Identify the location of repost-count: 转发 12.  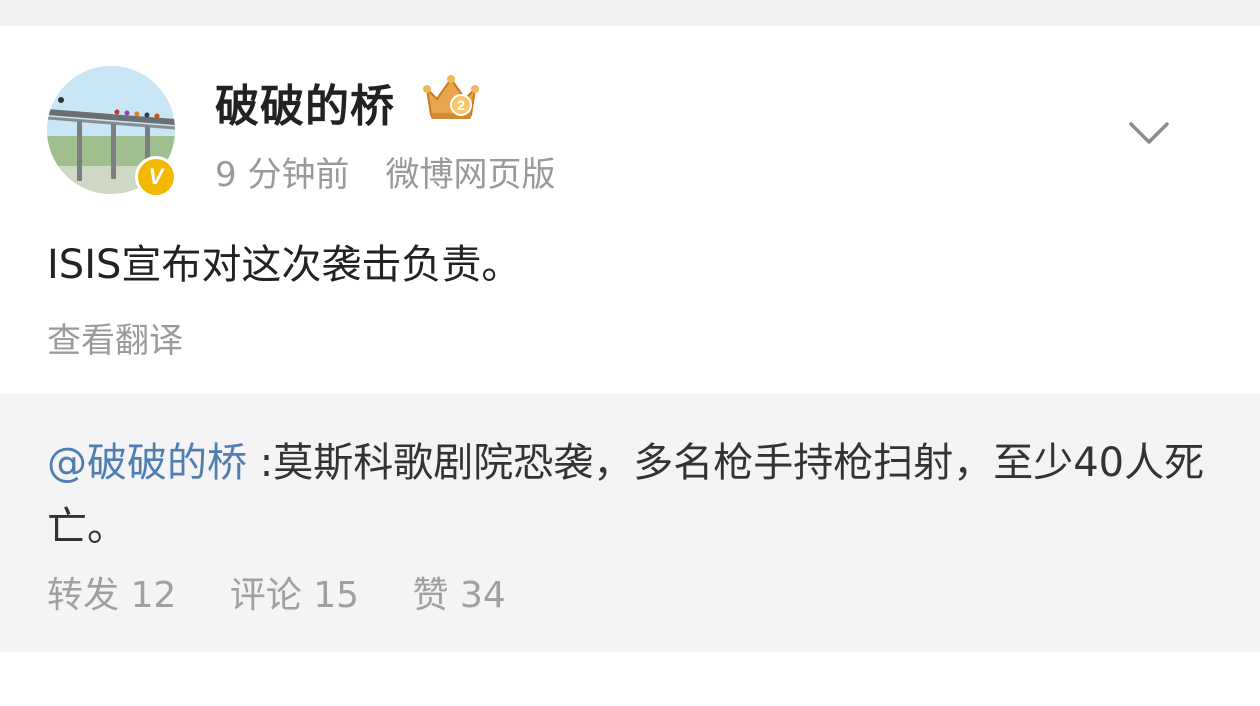
(111, 595).